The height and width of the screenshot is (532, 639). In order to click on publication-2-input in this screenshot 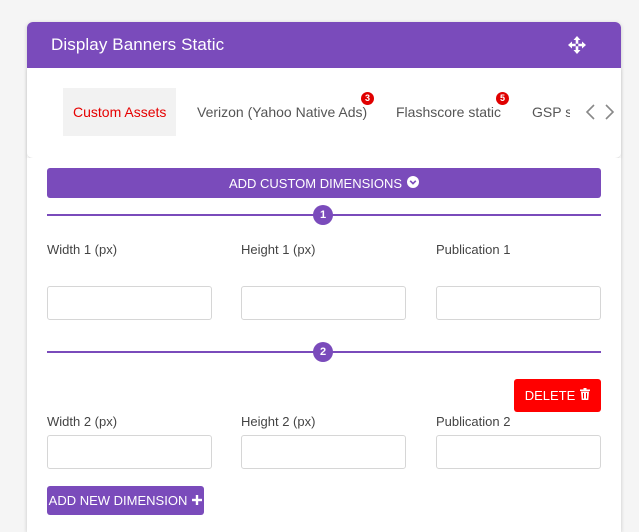, I will do `click(518, 452)`.